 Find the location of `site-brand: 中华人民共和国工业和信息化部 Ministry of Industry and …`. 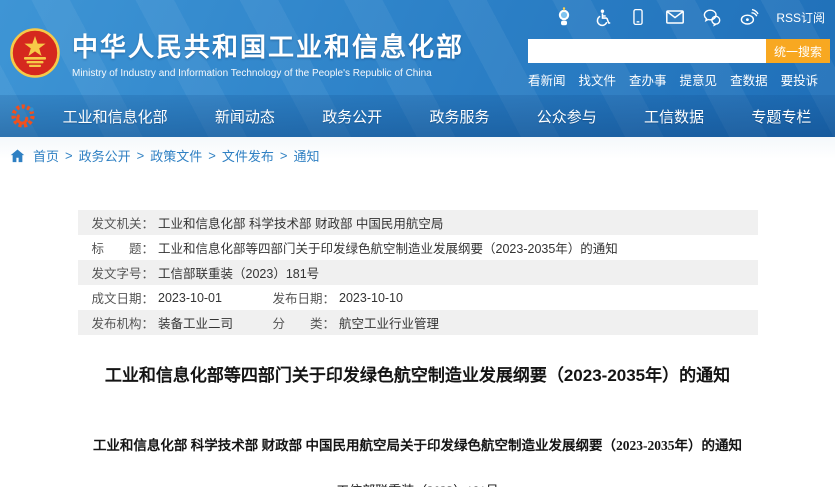

site-brand: 中华人民共和国工业和信息化部 Ministry of Industry and … is located at coordinates (237, 53).